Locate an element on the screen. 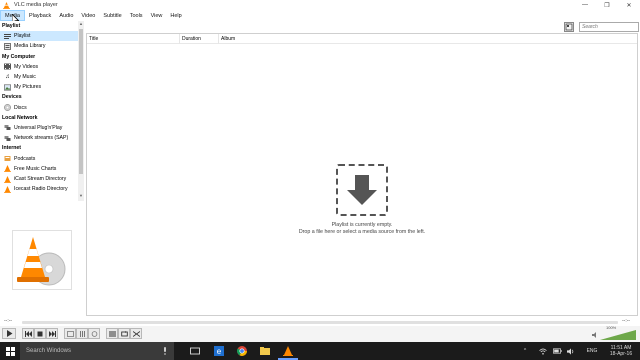 The image size is (640, 360). sidebar-item-label: Universal Plug'n'Play is located at coordinates (38, 127).